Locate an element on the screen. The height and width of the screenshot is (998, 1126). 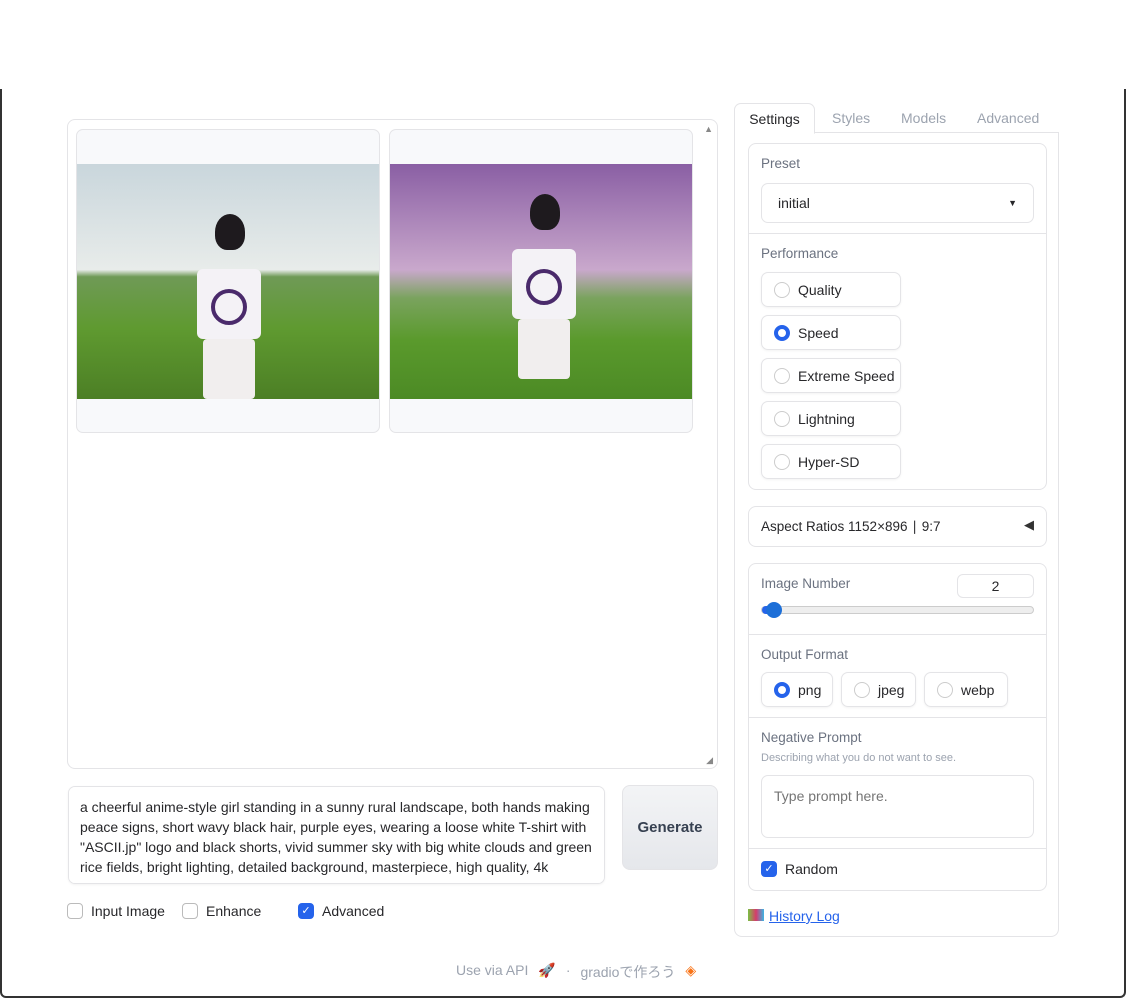
format-jpeg: jpeg is located at coordinates (878, 689).